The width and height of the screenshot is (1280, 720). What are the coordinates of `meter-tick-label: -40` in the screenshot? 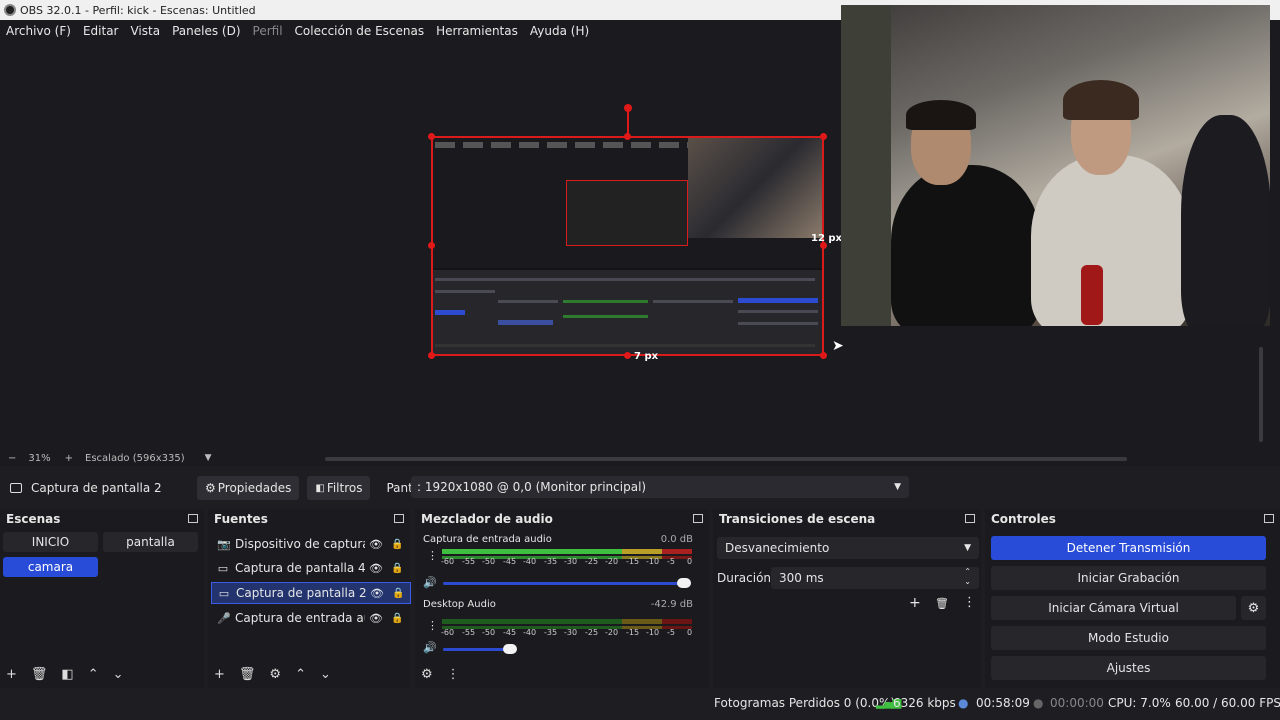 It's located at (530, 561).